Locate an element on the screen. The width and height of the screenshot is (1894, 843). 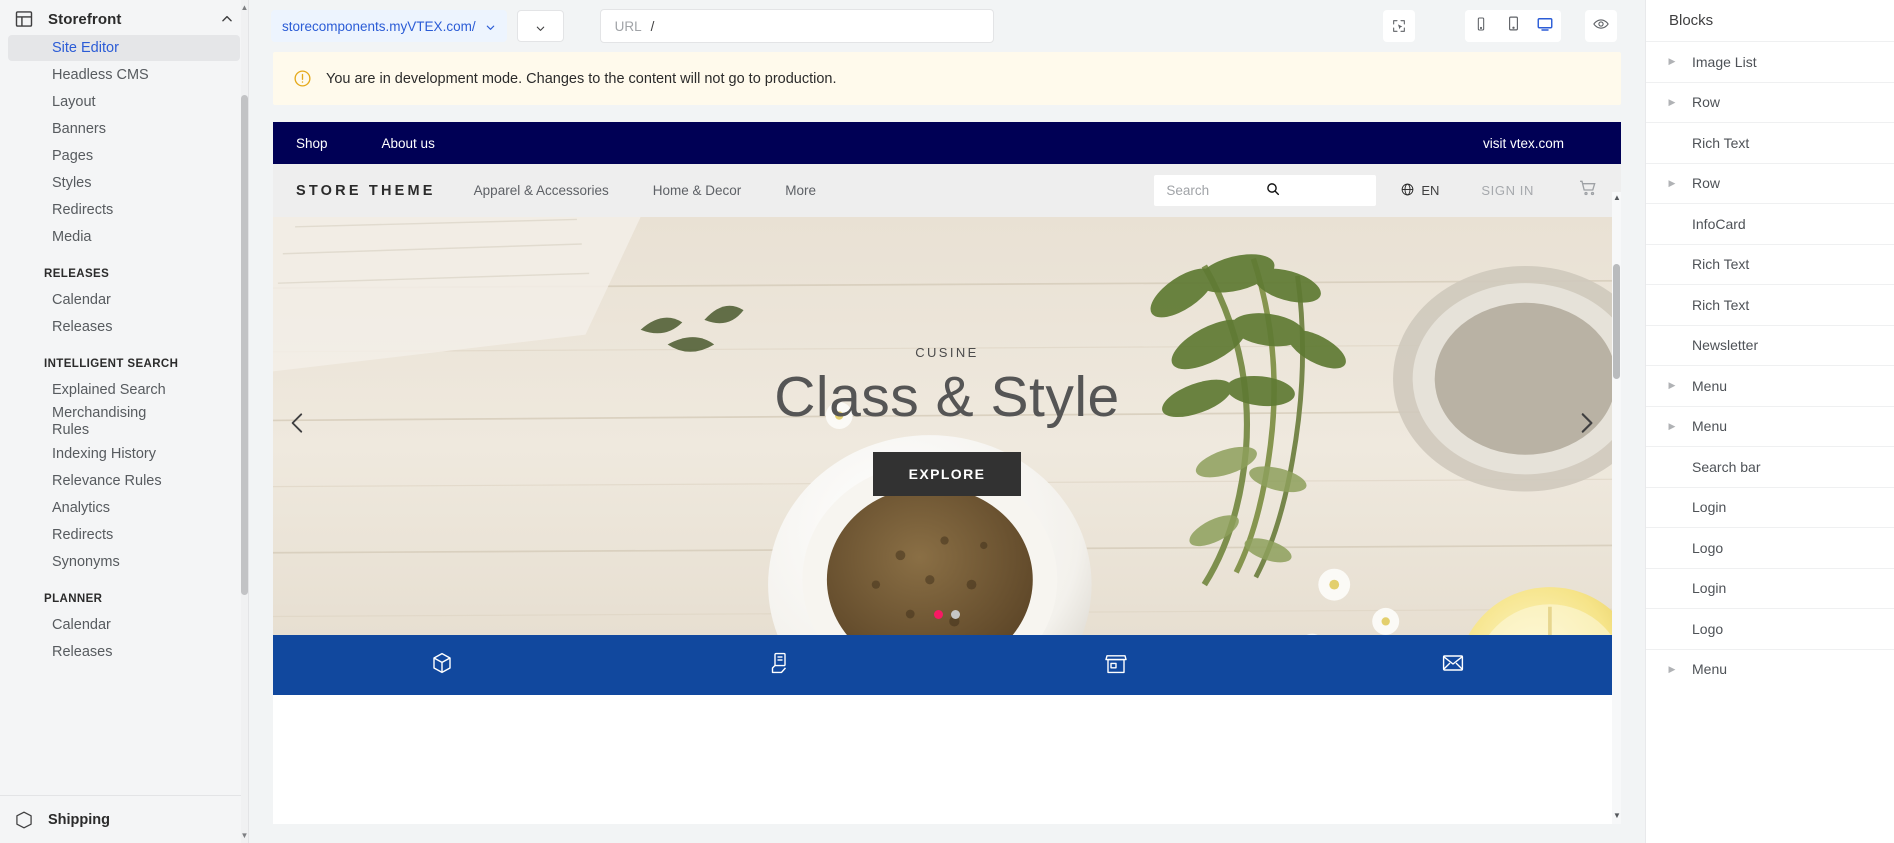
chevron-up-icon is located at coordinates (227, 19).